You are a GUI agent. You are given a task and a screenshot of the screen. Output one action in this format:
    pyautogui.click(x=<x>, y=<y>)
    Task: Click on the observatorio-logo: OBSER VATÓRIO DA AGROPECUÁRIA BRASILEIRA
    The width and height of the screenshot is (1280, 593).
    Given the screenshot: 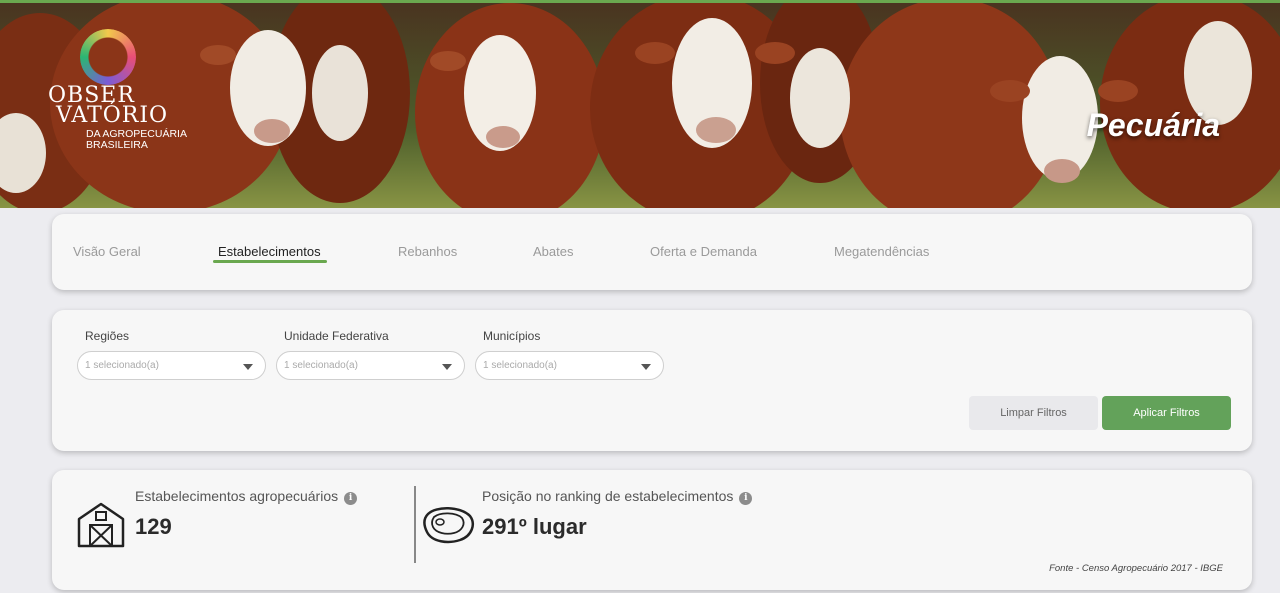 What is the action you would take?
    pyautogui.click(x=123, y=92)
    